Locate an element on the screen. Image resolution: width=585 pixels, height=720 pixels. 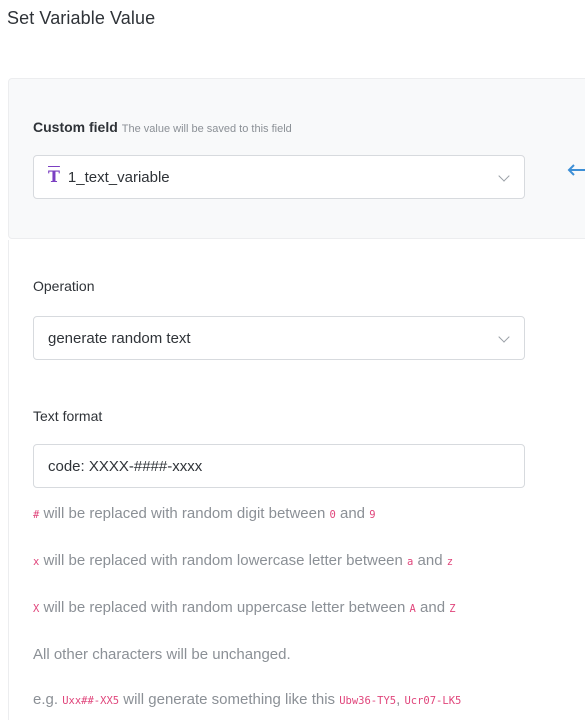
text-format-label: Text format is located at coordinates (68, 416).